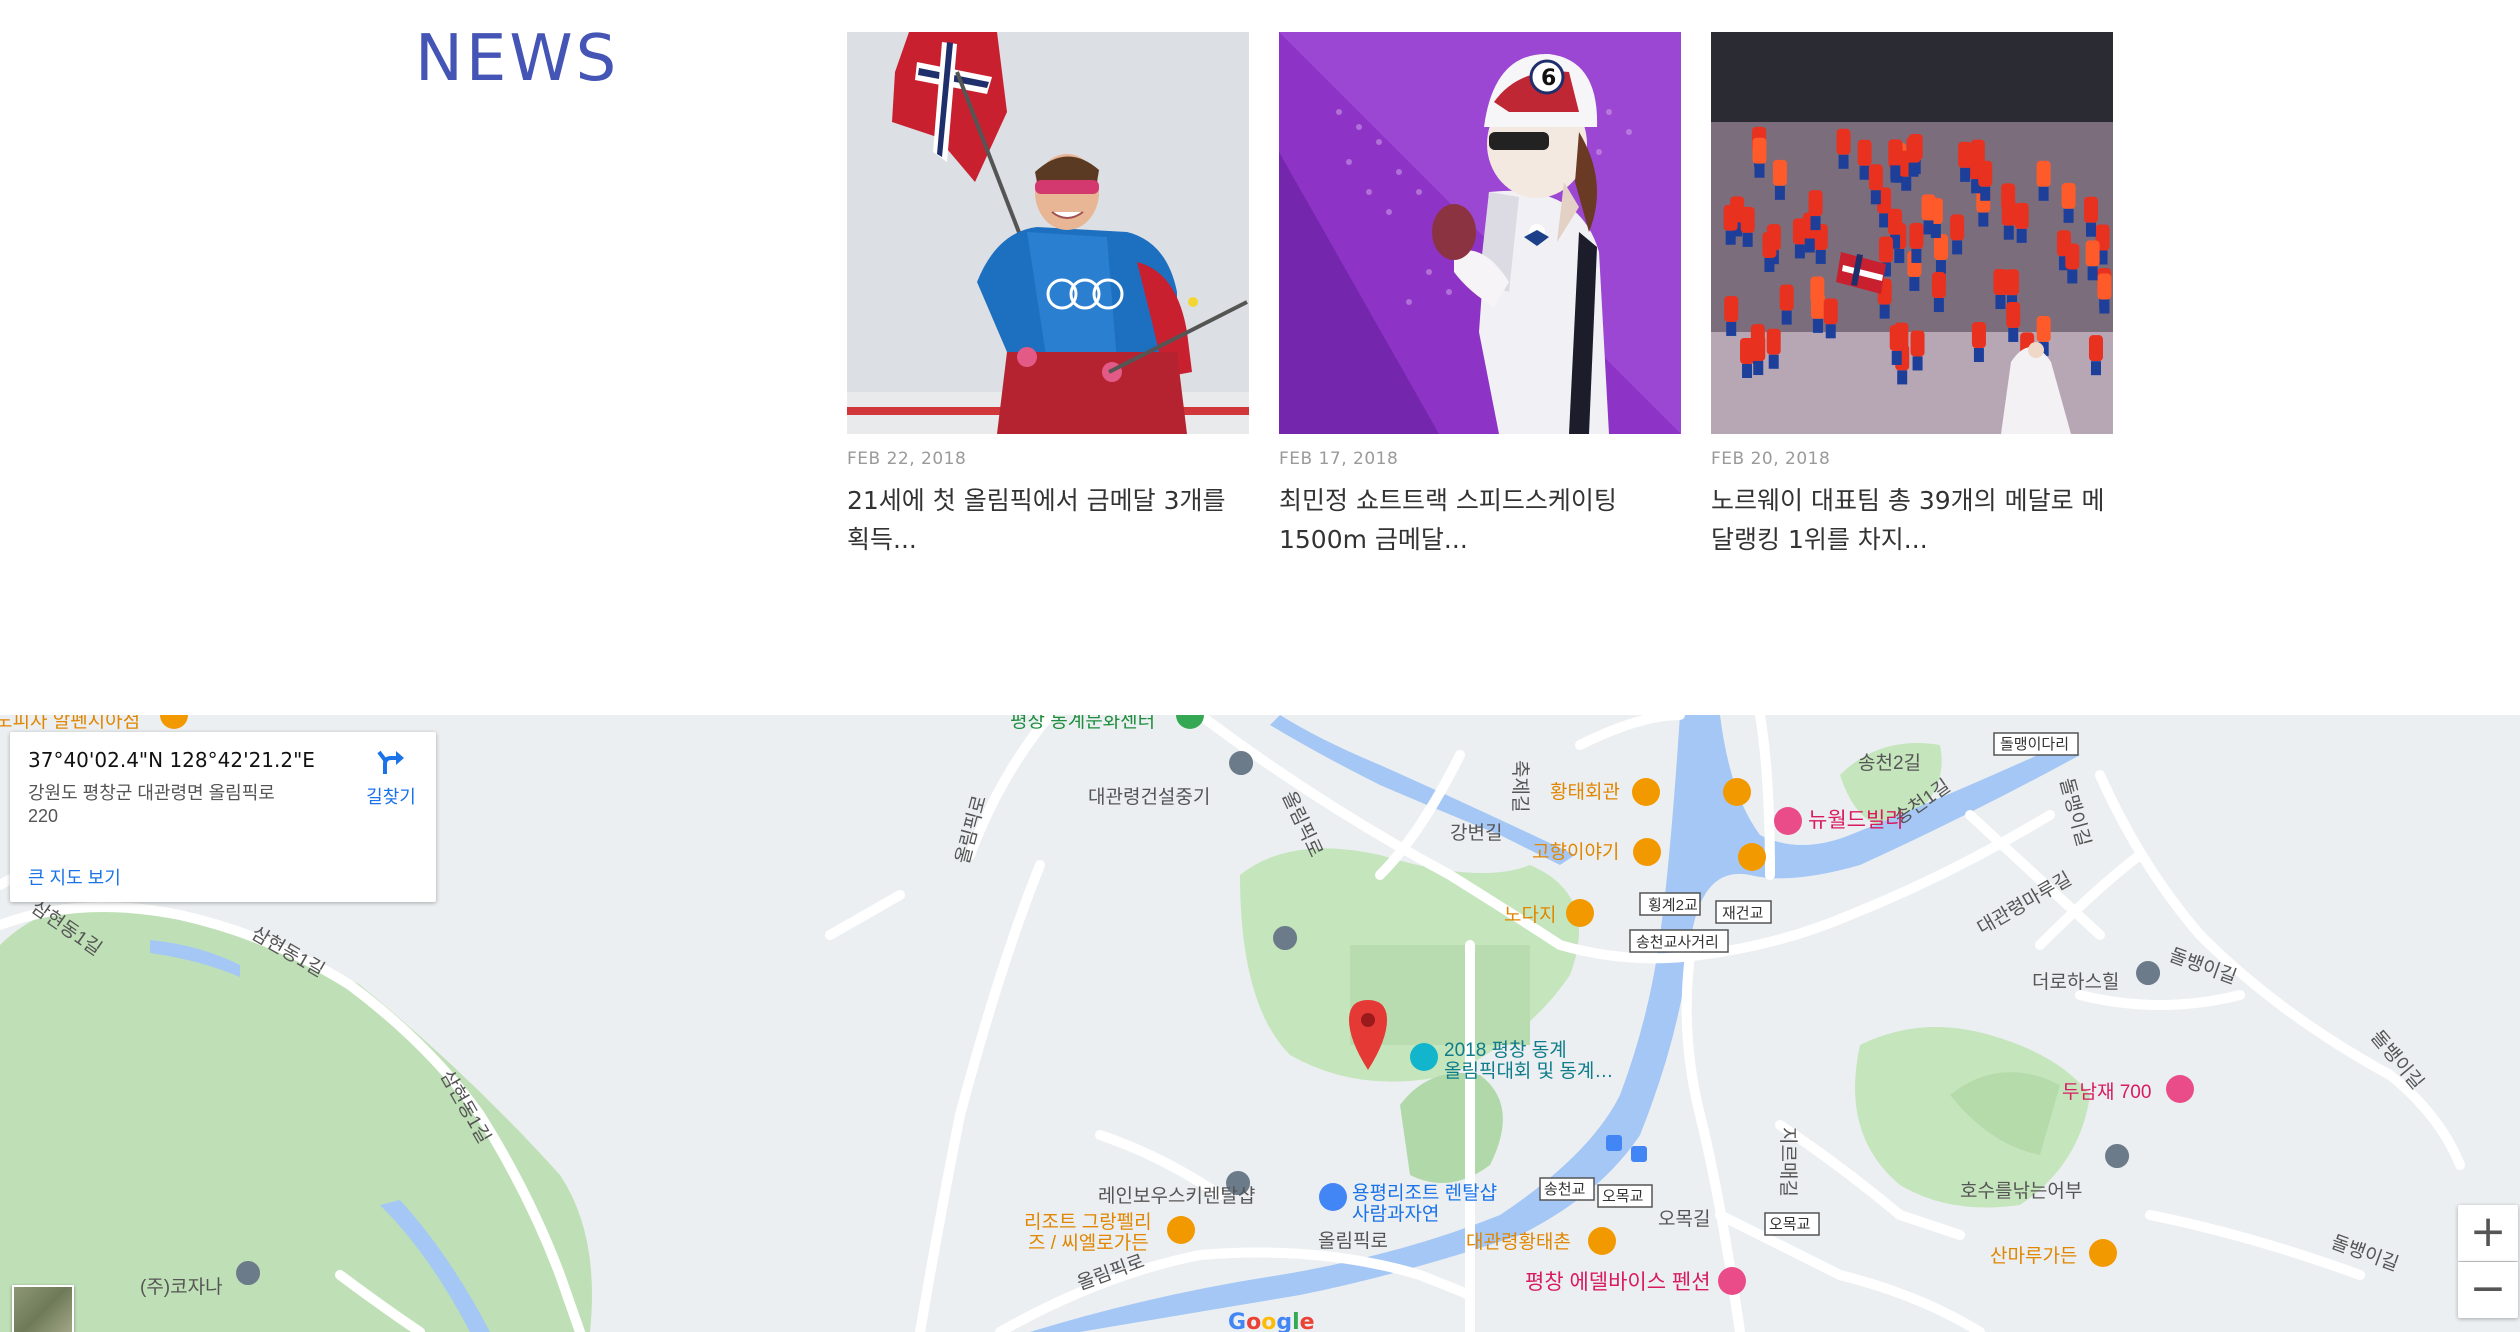 This screenshot has height=1332, width=2520. Describe the element at coordinates (1889, 763) in the screenshot. I see `map-label: 송천2길` at that location.